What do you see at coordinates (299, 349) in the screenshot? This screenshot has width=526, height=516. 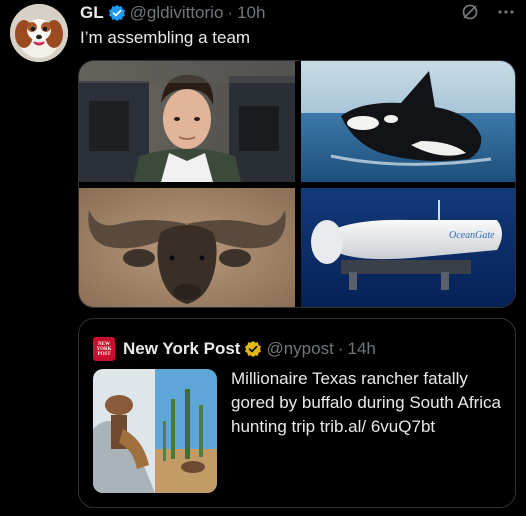 I see `quoted-author-handle: @nypost` at bounding box center [299, 349].